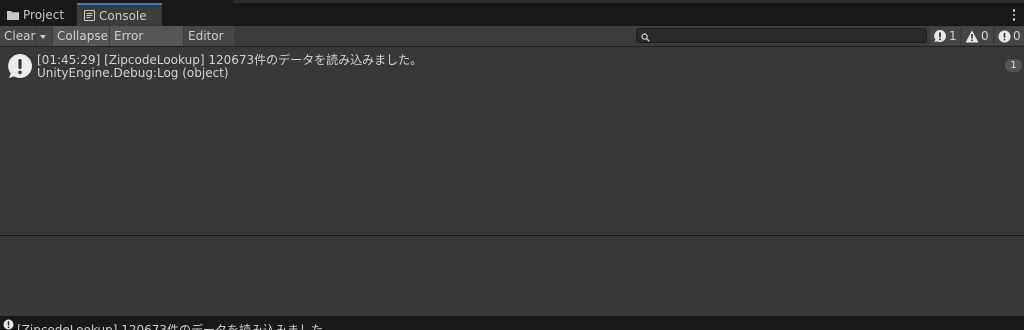 The height and width of the screenshot is (330, 1024). I want to click on log-stack-trace: UnityEngine.Debug:Log (object), so click(133, 73).